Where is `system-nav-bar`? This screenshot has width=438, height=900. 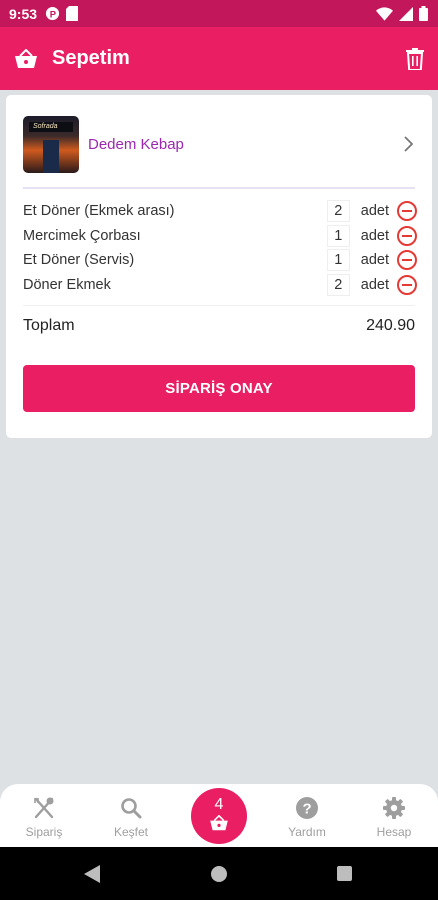
system-nav-bar is located at coordinates (219, 873).